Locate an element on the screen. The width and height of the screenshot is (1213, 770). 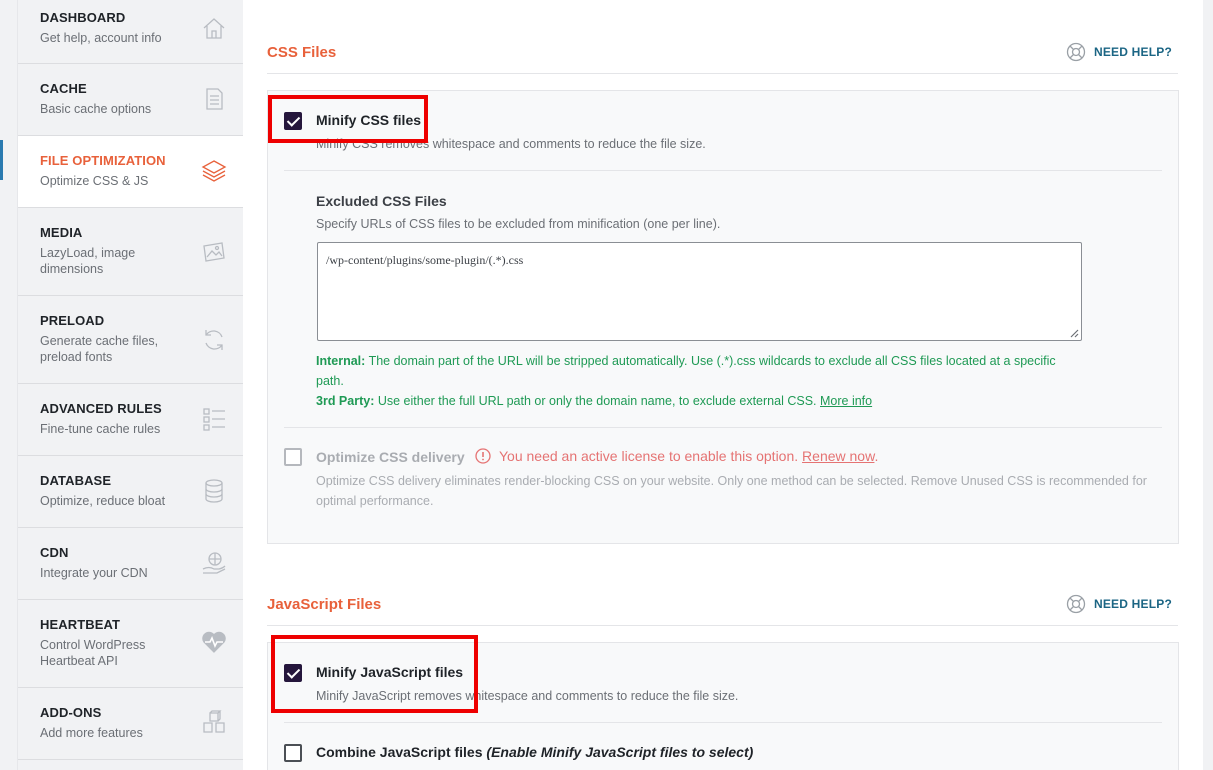
sidebar-item-subtitle: Generate cache files, preload fonts is located at coordinates (99, 349).